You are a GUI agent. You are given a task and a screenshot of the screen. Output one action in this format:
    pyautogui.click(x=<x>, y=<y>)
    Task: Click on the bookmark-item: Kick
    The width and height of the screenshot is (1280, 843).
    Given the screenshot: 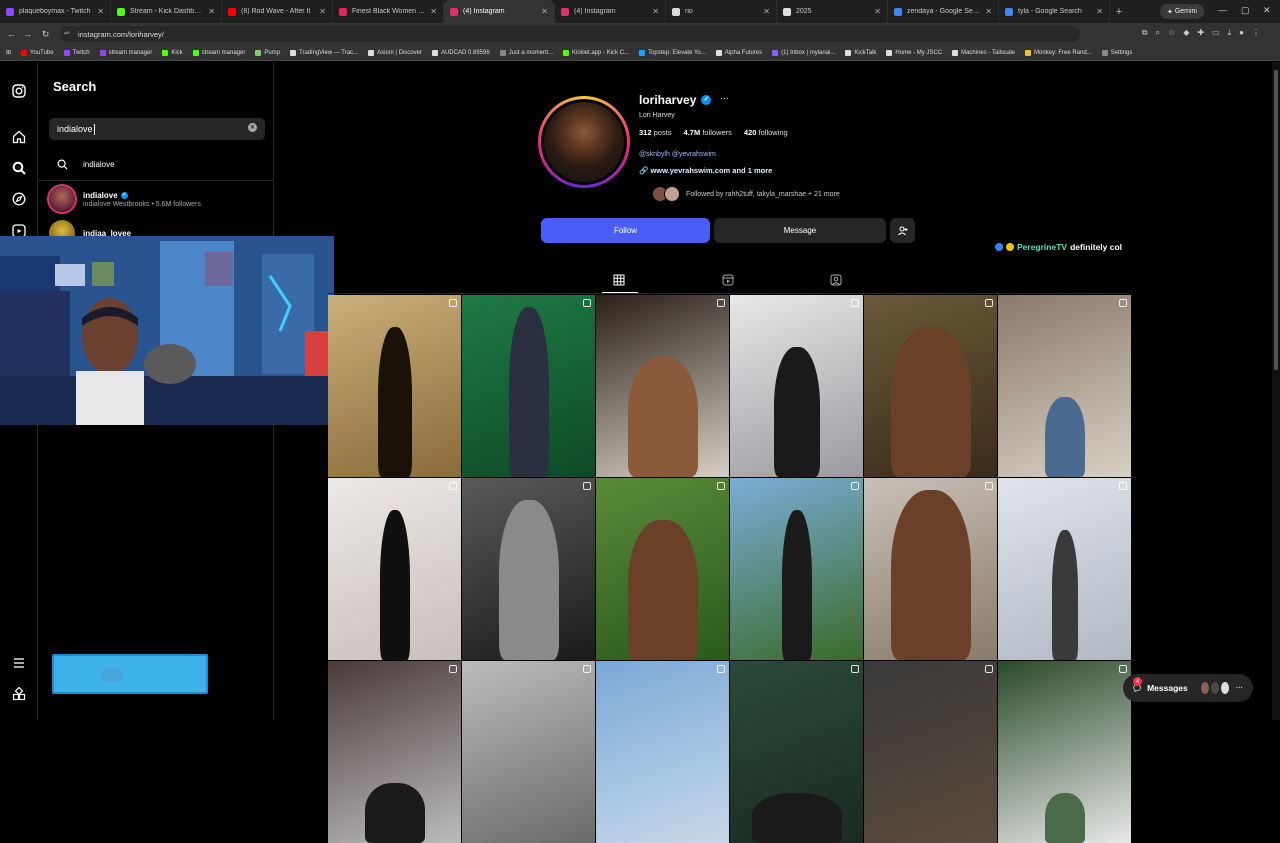 What is the action you would take?
    pyautogui.click(x=172, y=52)
    